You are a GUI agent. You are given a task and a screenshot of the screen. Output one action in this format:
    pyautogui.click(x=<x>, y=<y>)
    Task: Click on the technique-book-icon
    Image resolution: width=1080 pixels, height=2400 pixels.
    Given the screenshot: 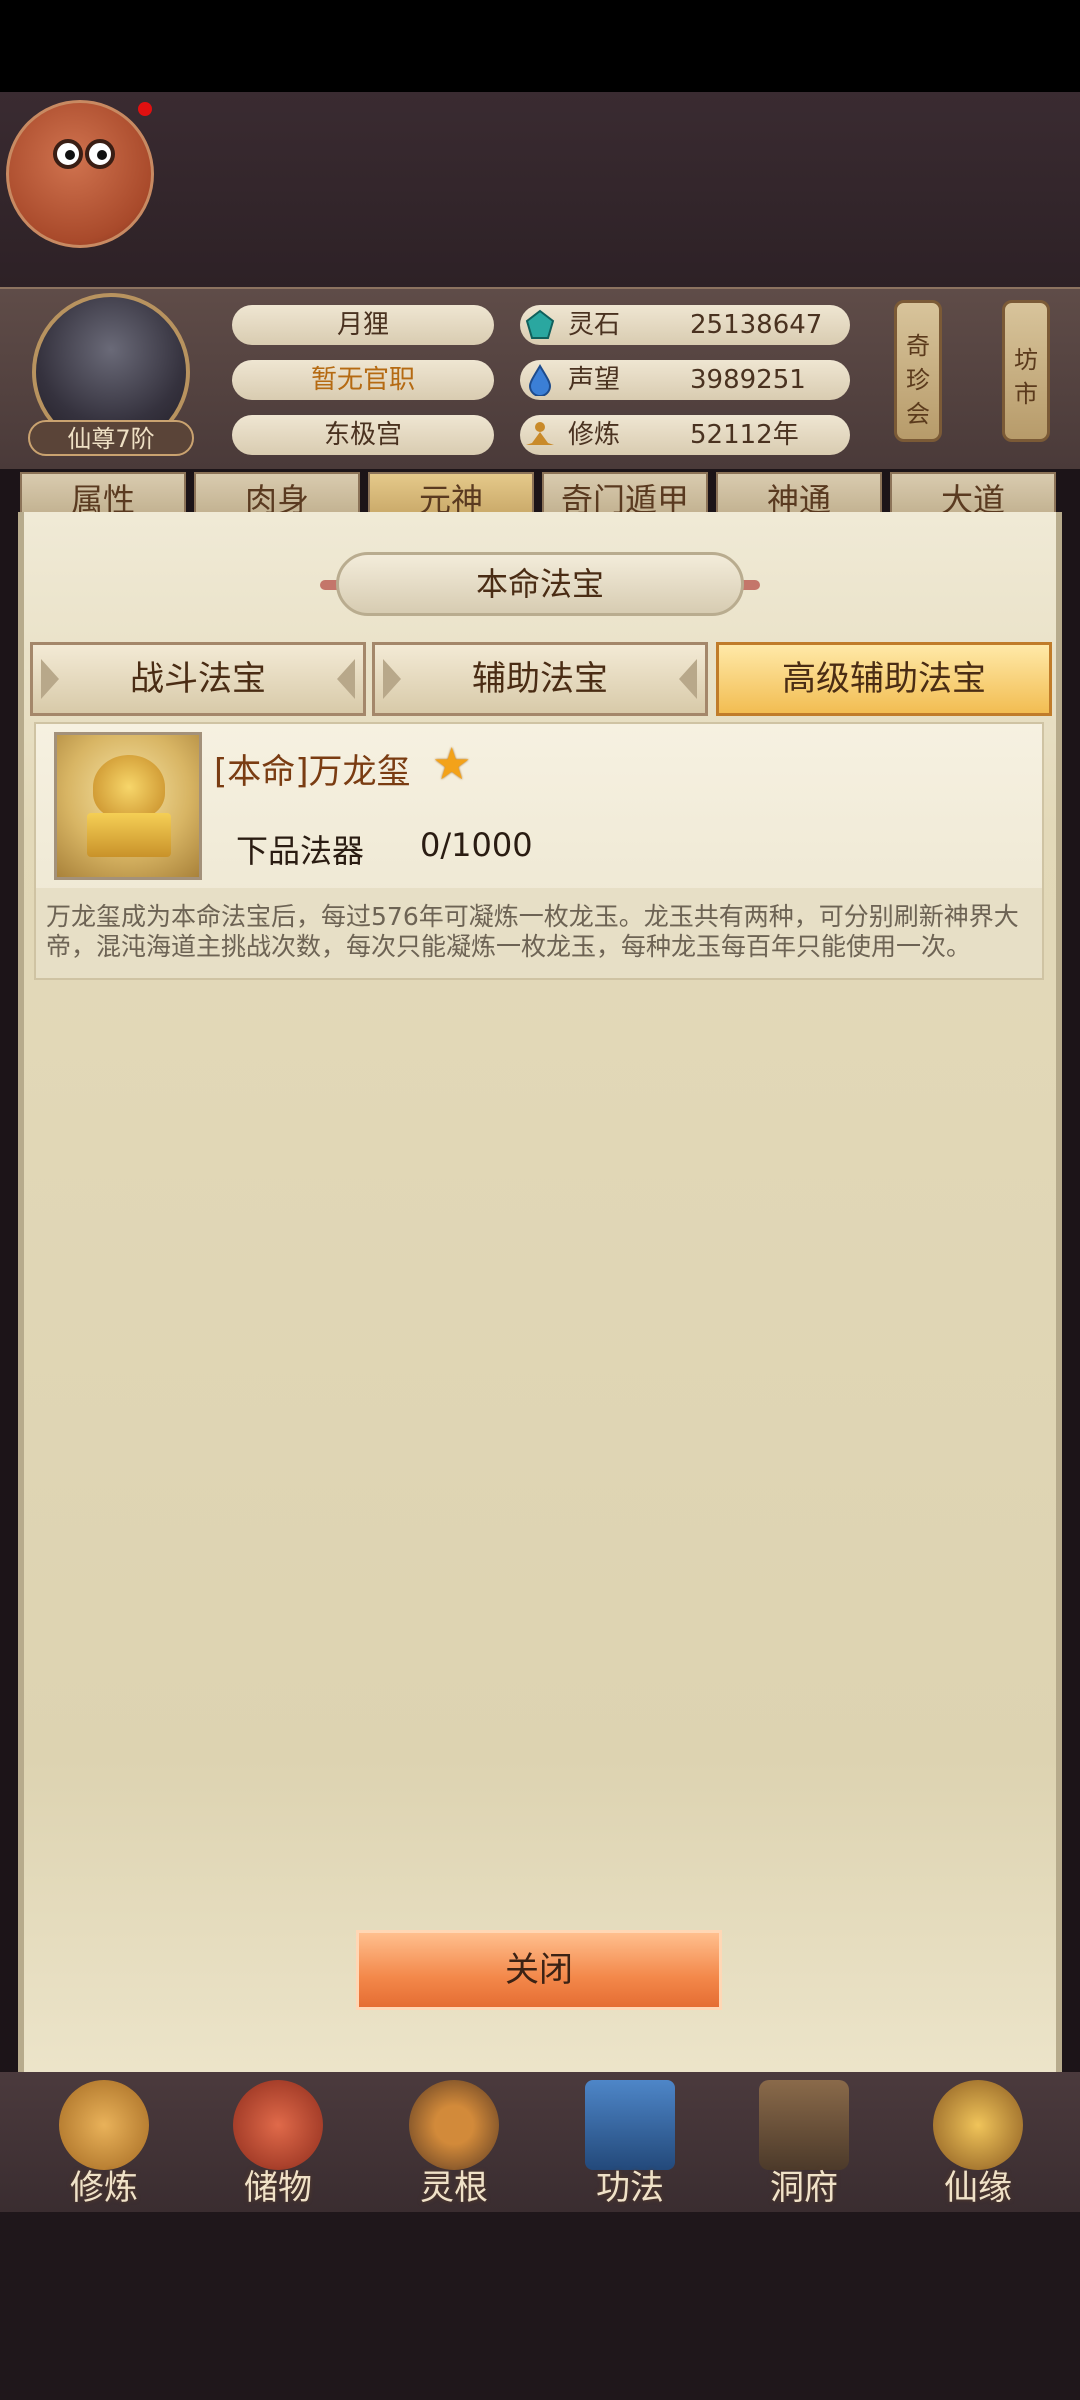 What is the action you would take?
    pyautogui.click(x=630, y=2125)
    